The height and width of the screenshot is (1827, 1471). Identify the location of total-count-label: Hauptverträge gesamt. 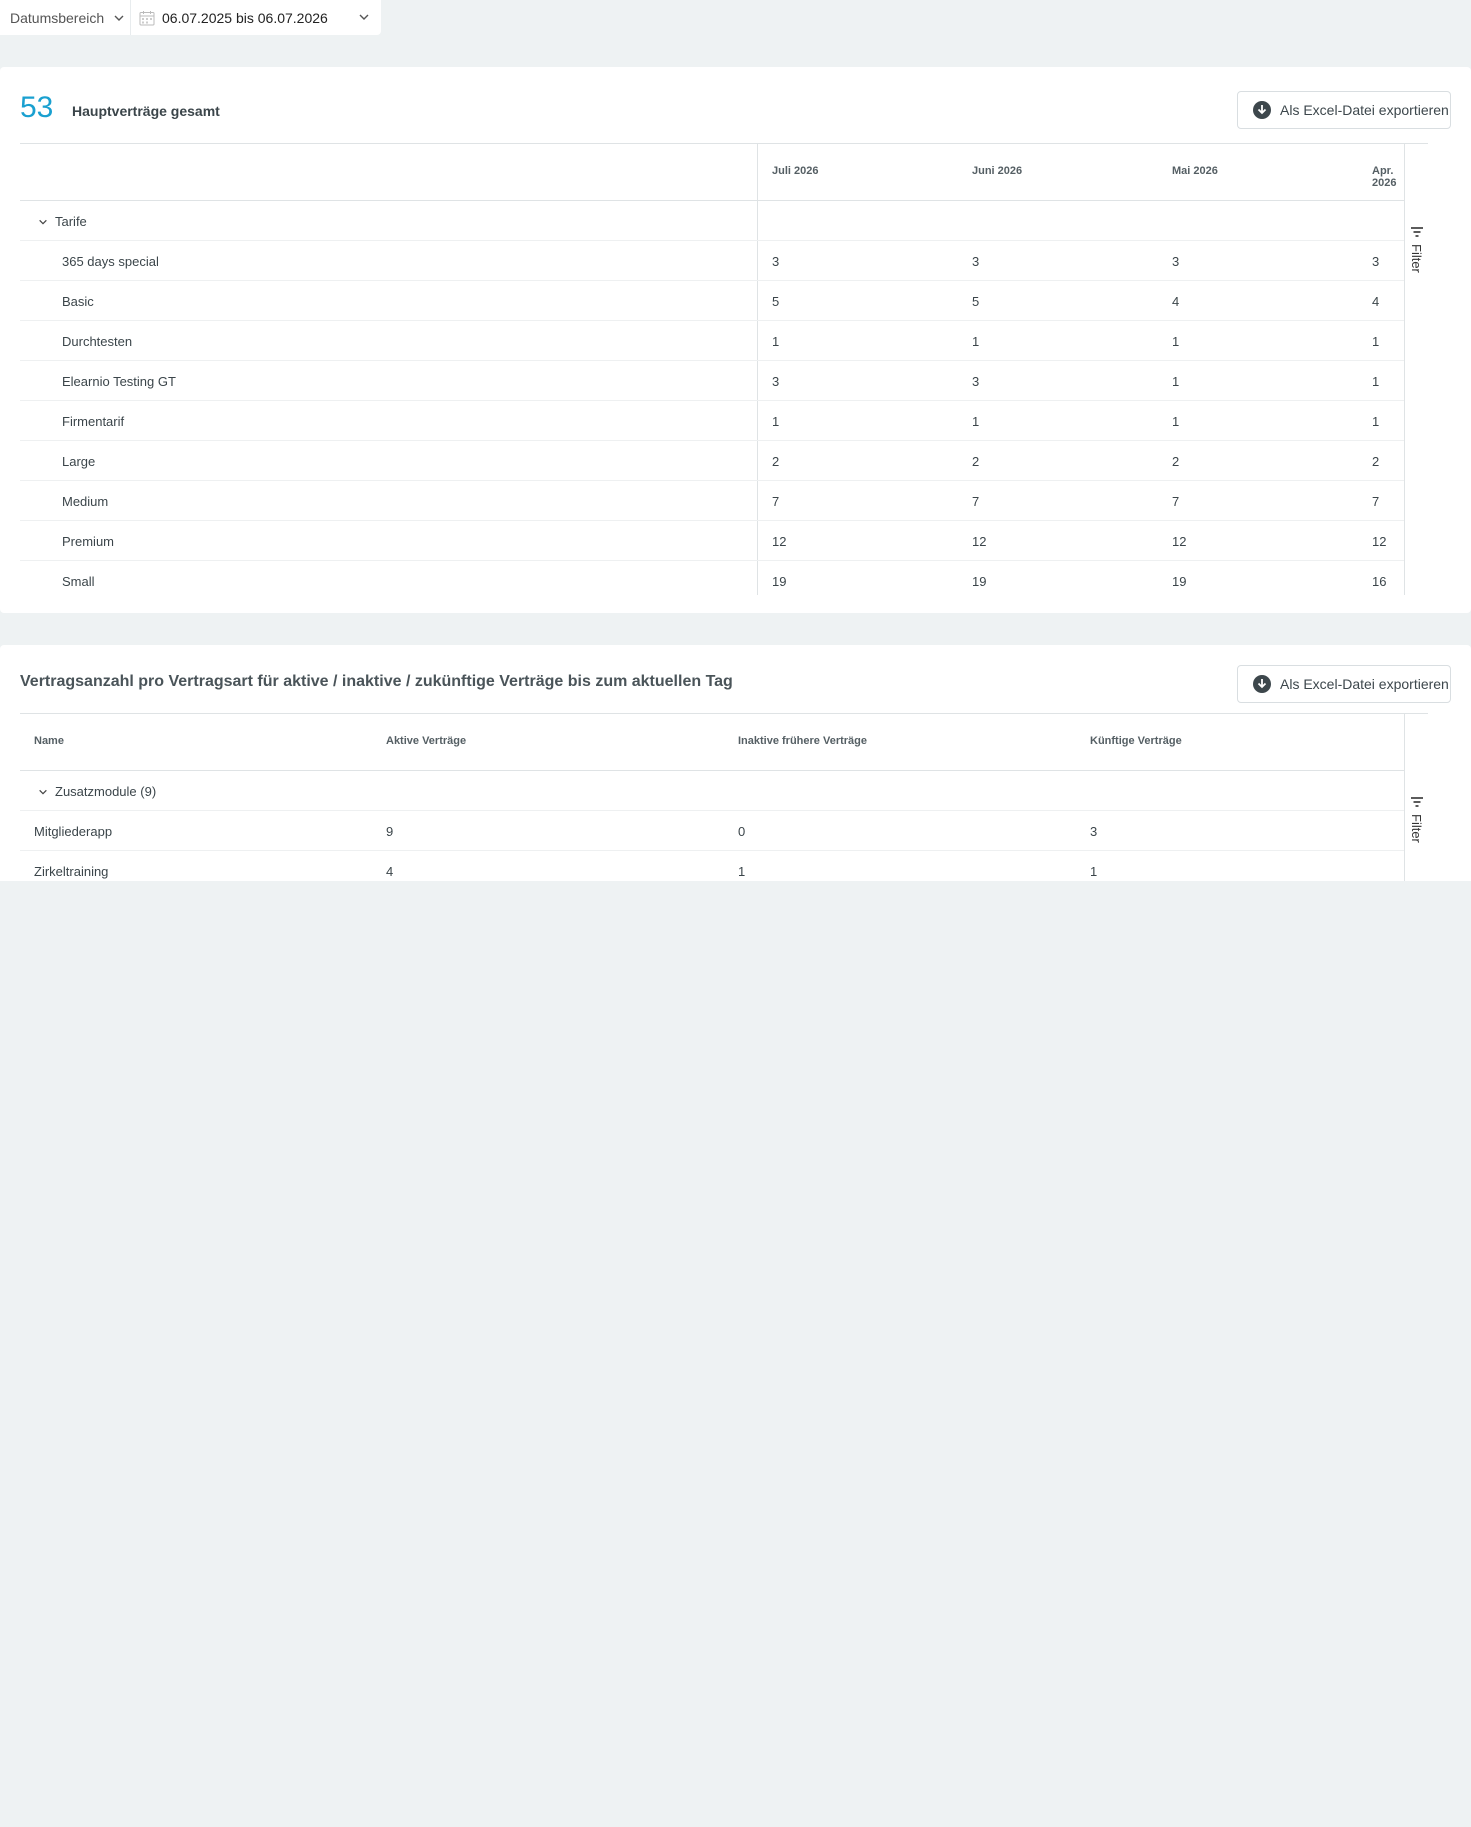
(146, 111).